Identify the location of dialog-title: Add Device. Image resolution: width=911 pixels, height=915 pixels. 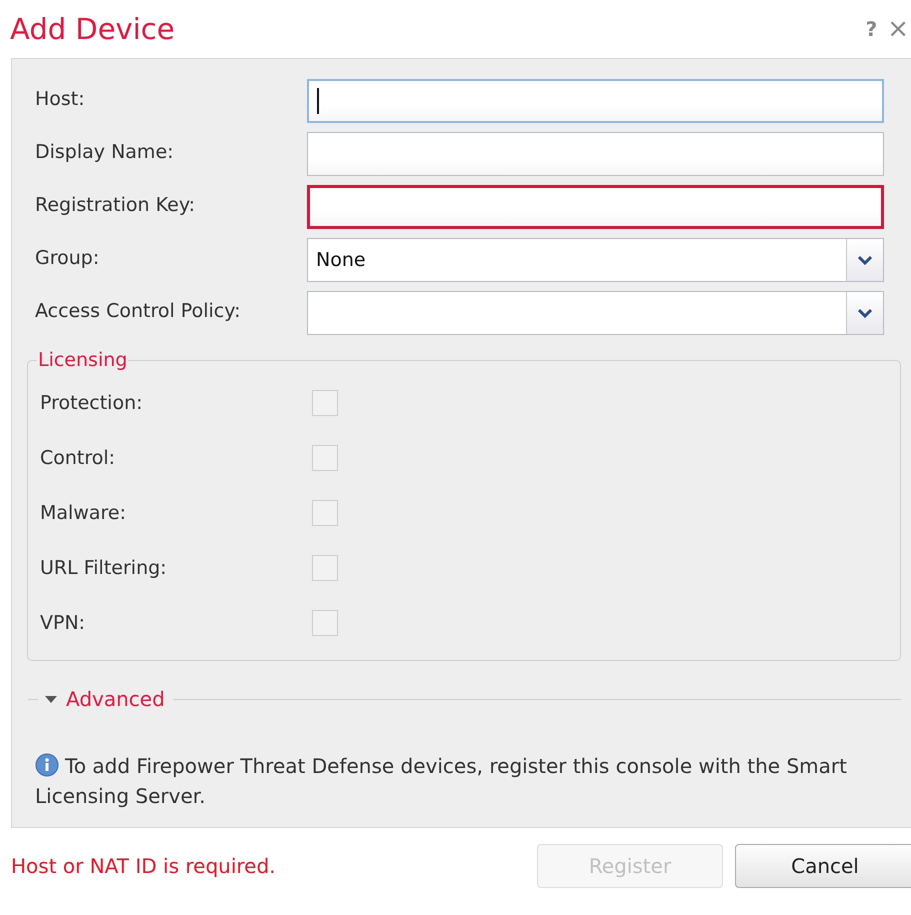
(93, 29).